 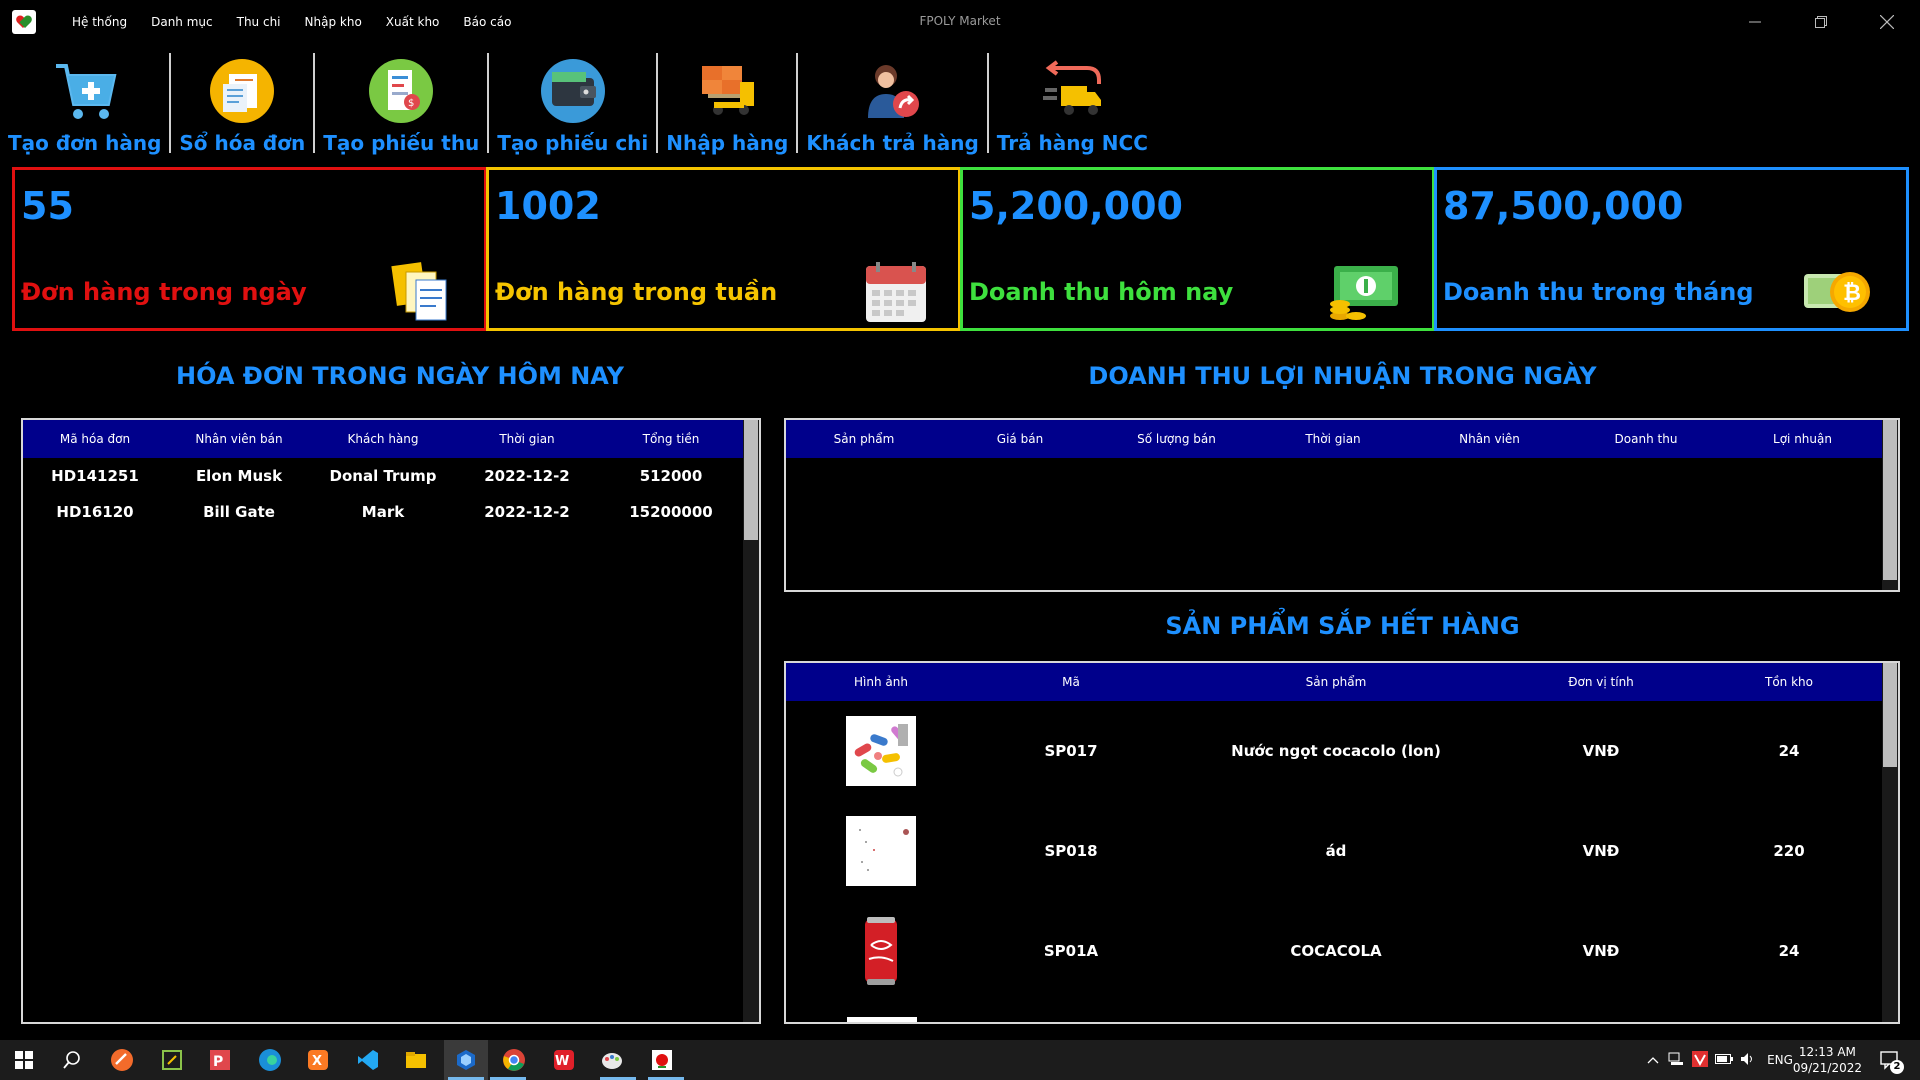 What do you see at coordinates (671, 439) in the screenshot?
I see `column-header: Tổng tiền` at bounding box center [671, 439].